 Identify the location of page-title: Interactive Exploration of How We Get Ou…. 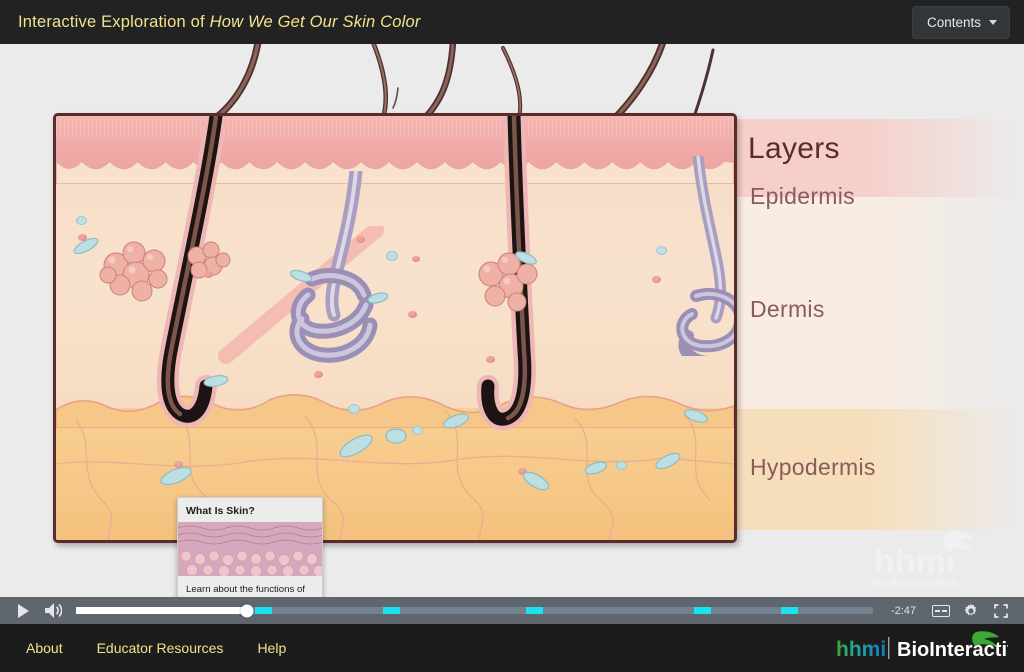
(219, 22).